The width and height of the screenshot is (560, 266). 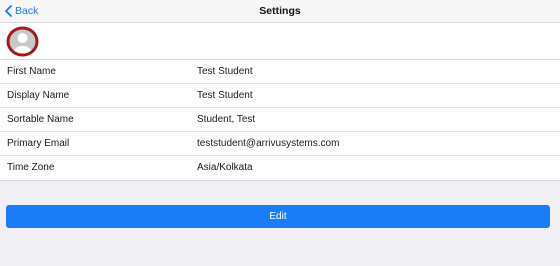 I want to click on field-row-time-zone: Time Zone Asia/Kolkata, so click(x=280, y=168).